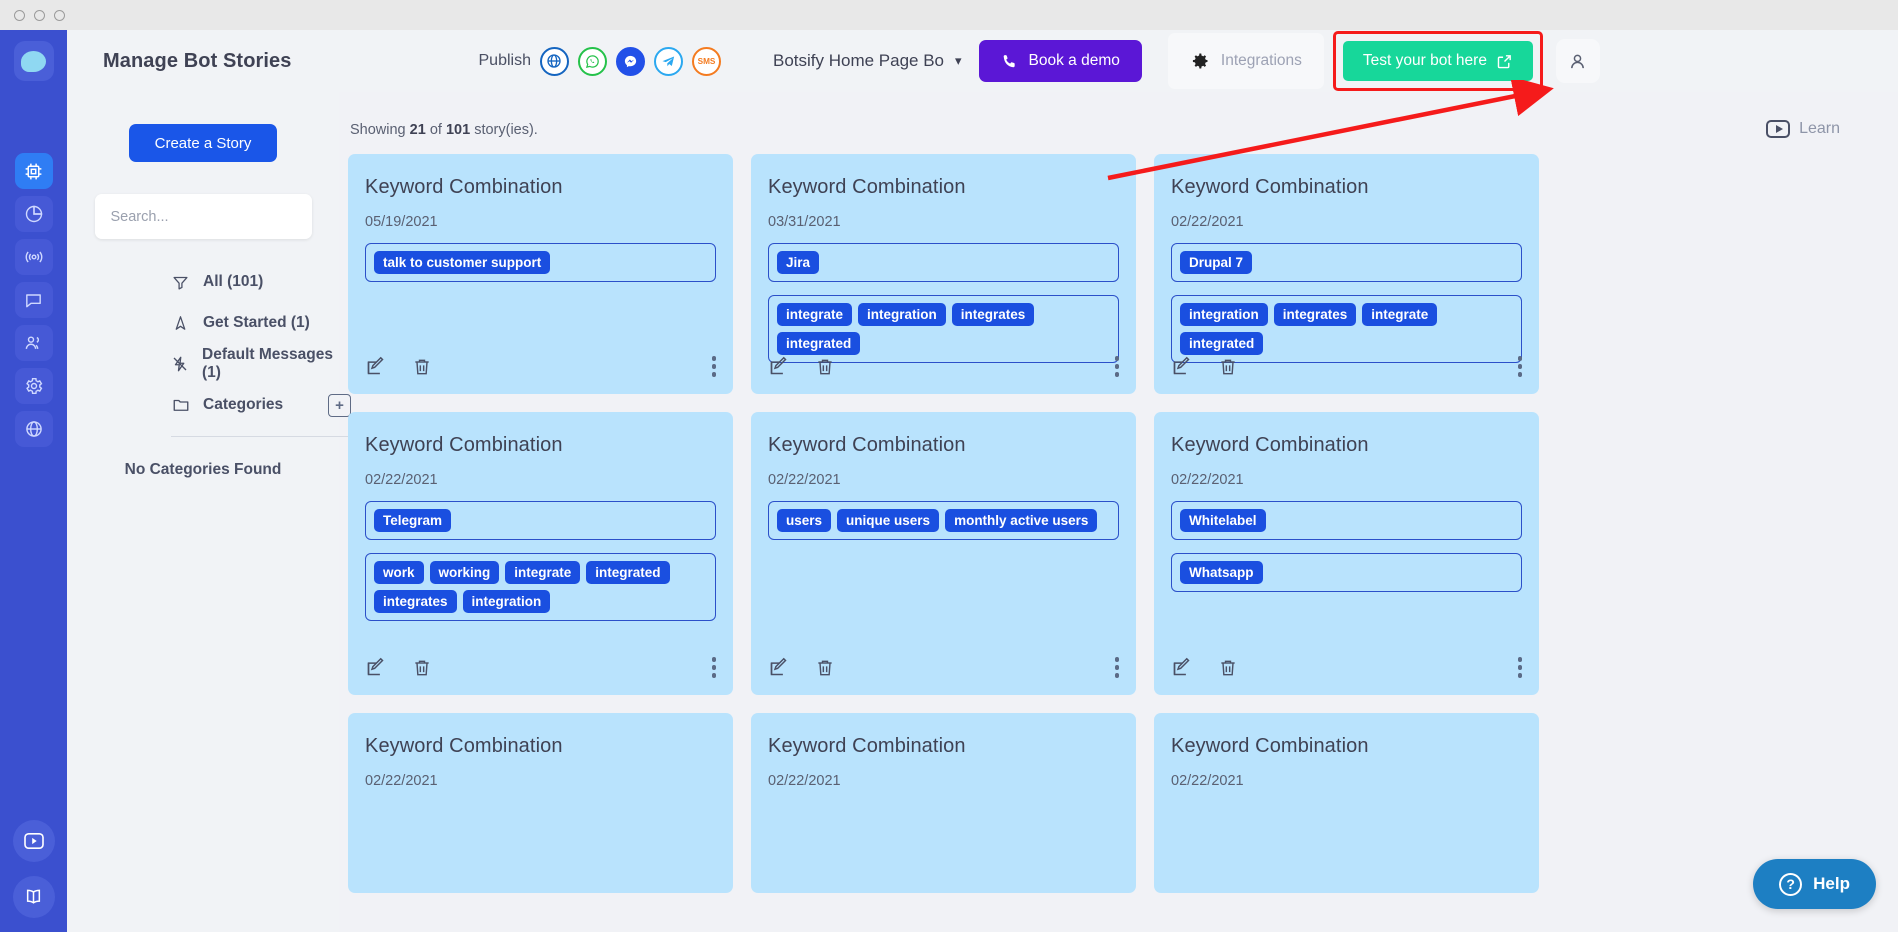  I want to click on sidebar-item-livechat, so click(33, 300).